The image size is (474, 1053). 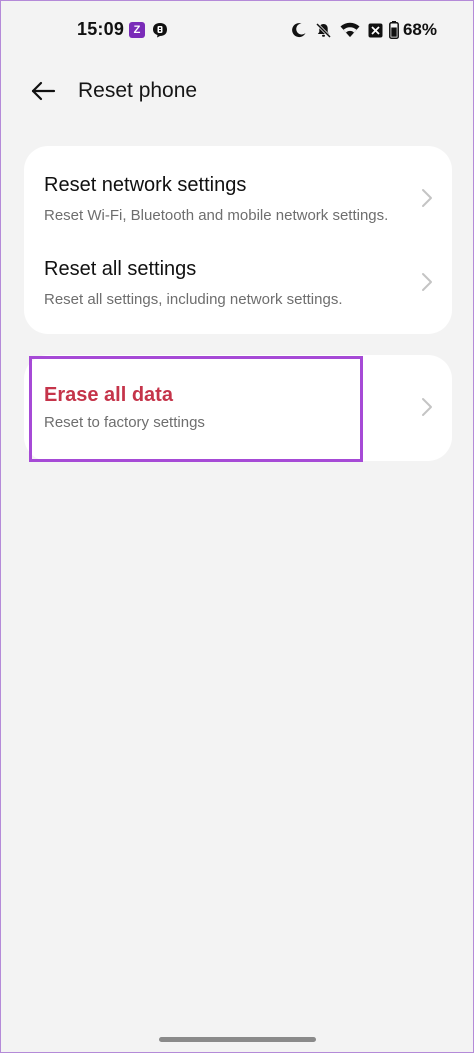 What do you see at coordinates (101, 29) in the screenshot?
I see `status-time: 15:09` at bounding box center [101, 29].